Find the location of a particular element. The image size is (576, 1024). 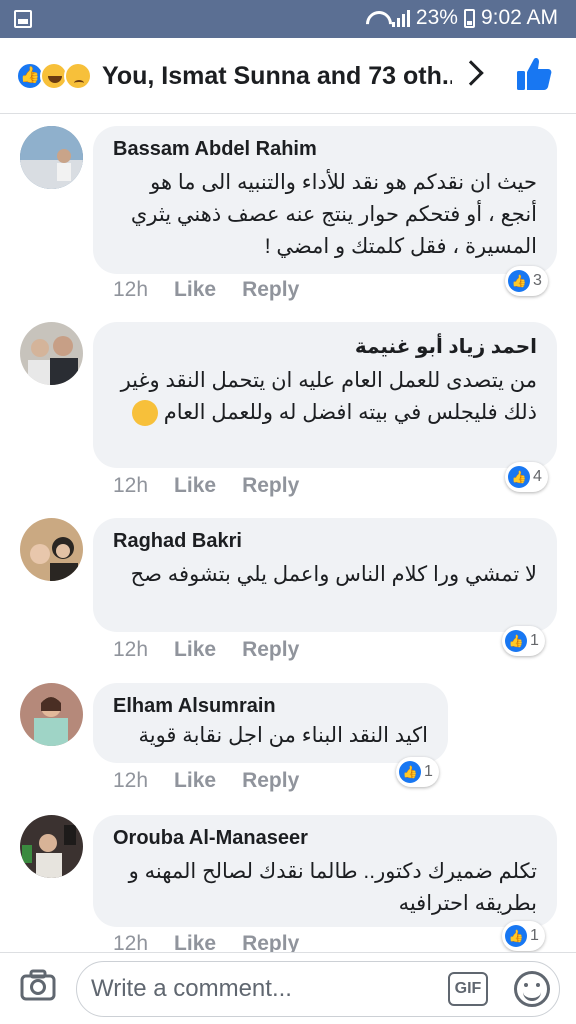

chevron-right-icon is located at coordinates (471, 73).